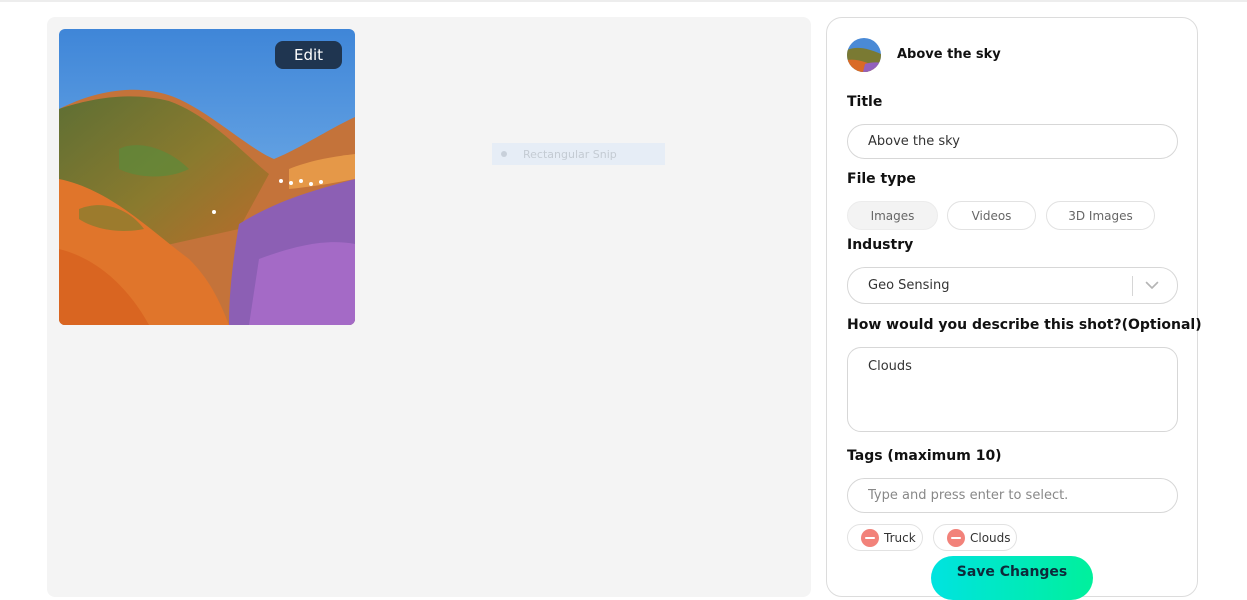  What do you see at coordinates (924, 456) in the screenshot?
I see `tags-label: Tags (maximum 10)` at bounding box center [924, 456].